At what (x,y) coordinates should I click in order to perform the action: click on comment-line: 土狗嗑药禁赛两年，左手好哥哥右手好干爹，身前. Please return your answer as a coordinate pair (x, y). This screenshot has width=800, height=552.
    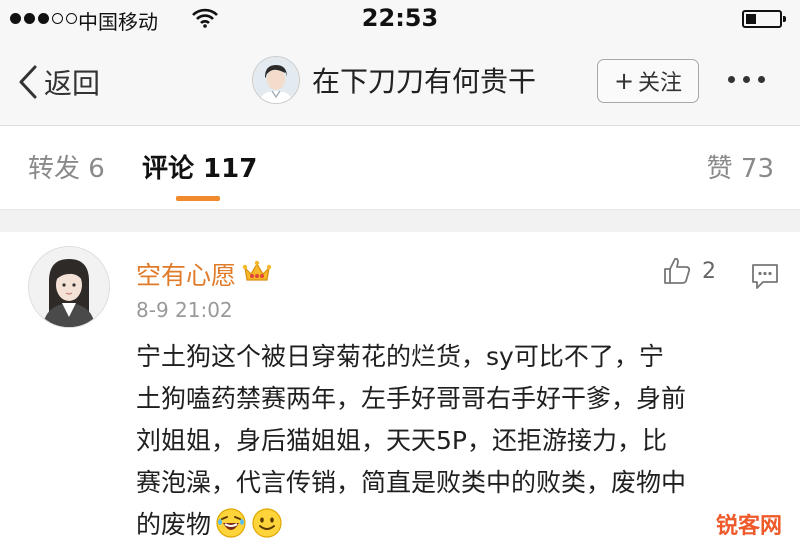
    Looking at the image, I should click on (411, 398).